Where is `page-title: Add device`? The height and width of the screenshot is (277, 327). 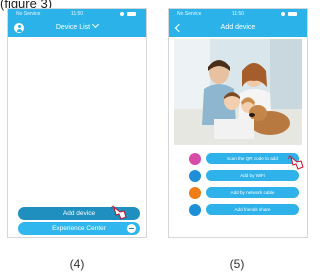
page-title: Add device is located at coordinates (238, 27).